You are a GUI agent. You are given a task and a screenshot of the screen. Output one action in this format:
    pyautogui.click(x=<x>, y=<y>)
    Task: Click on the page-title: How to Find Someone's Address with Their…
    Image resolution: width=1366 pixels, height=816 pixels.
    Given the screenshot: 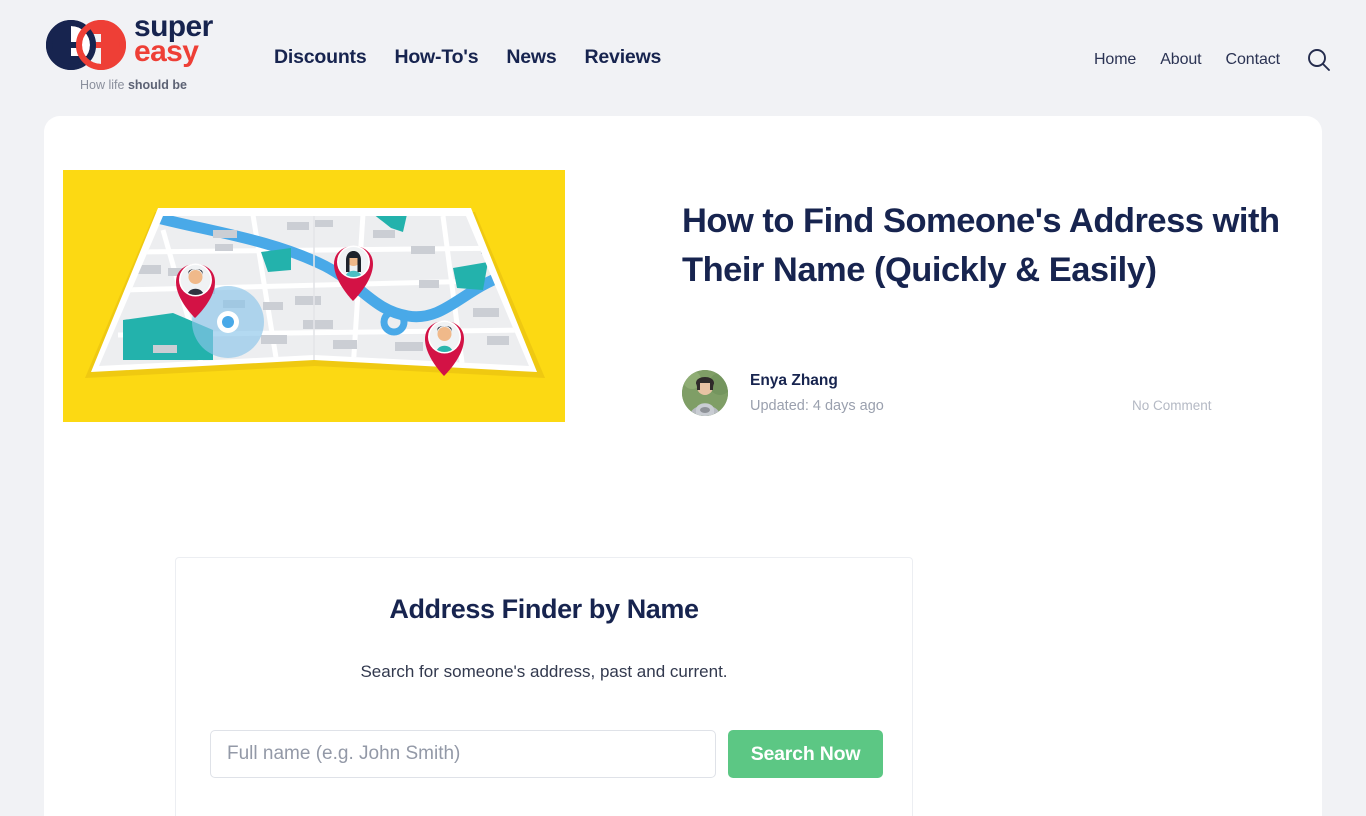 What is the action you would take?
    pyautogui.click(x=981, y=245)
    